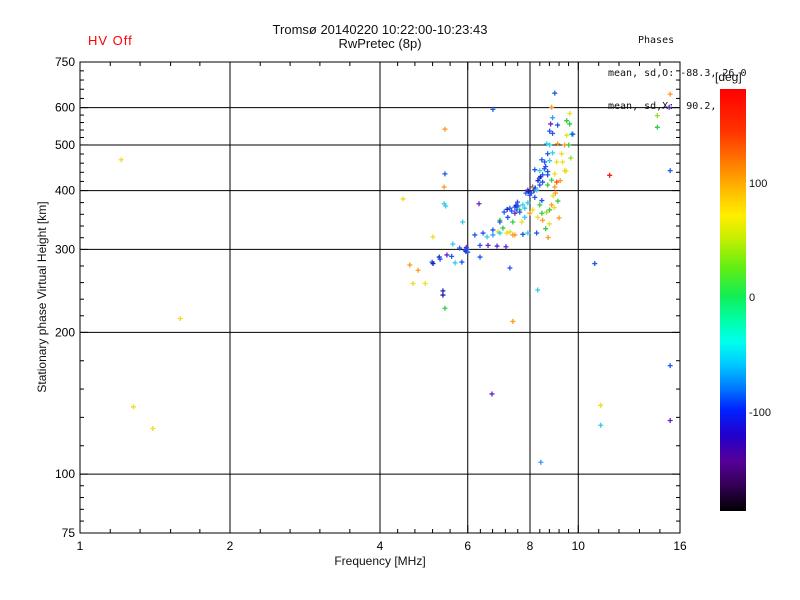 Image resolution: width=800 pixels, height=600 pixels. I want to click on colorbar-tick-minus100: -100, so click(760, 413).